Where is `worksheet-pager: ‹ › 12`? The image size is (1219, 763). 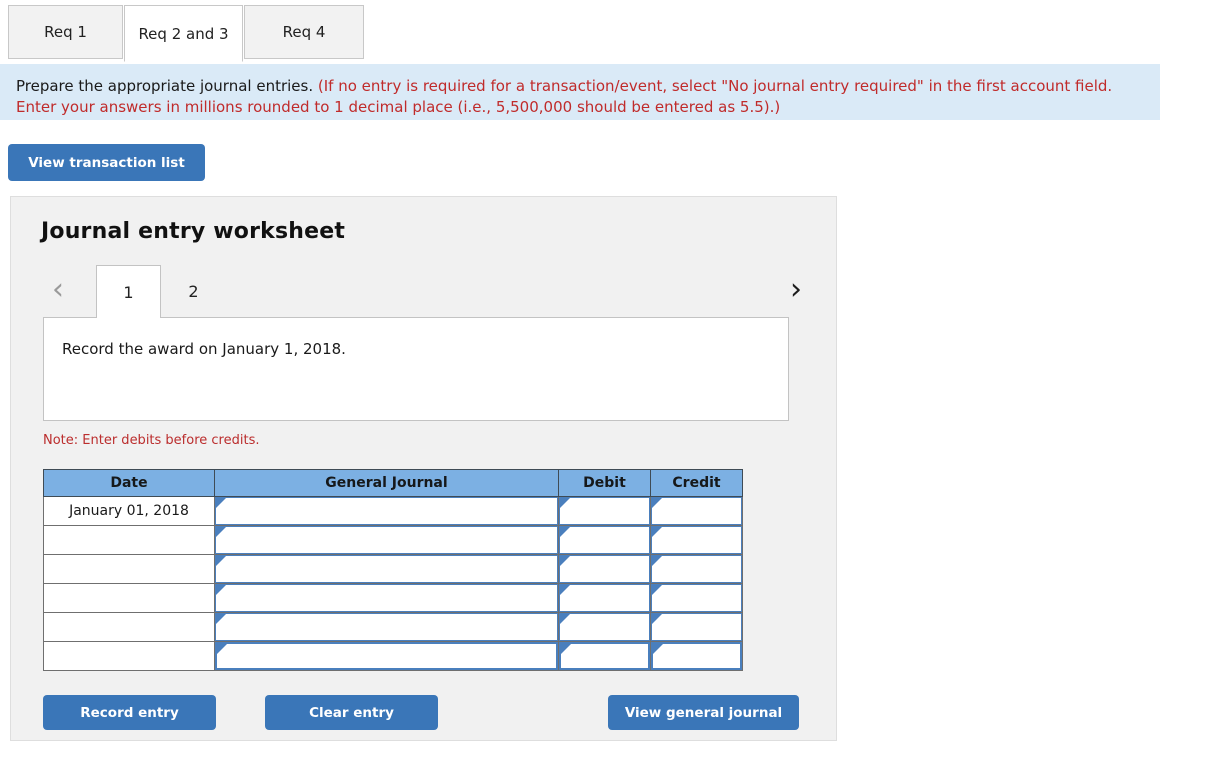 worksheet-pager: ‹ › 12 is located at coordinates (424, 291).